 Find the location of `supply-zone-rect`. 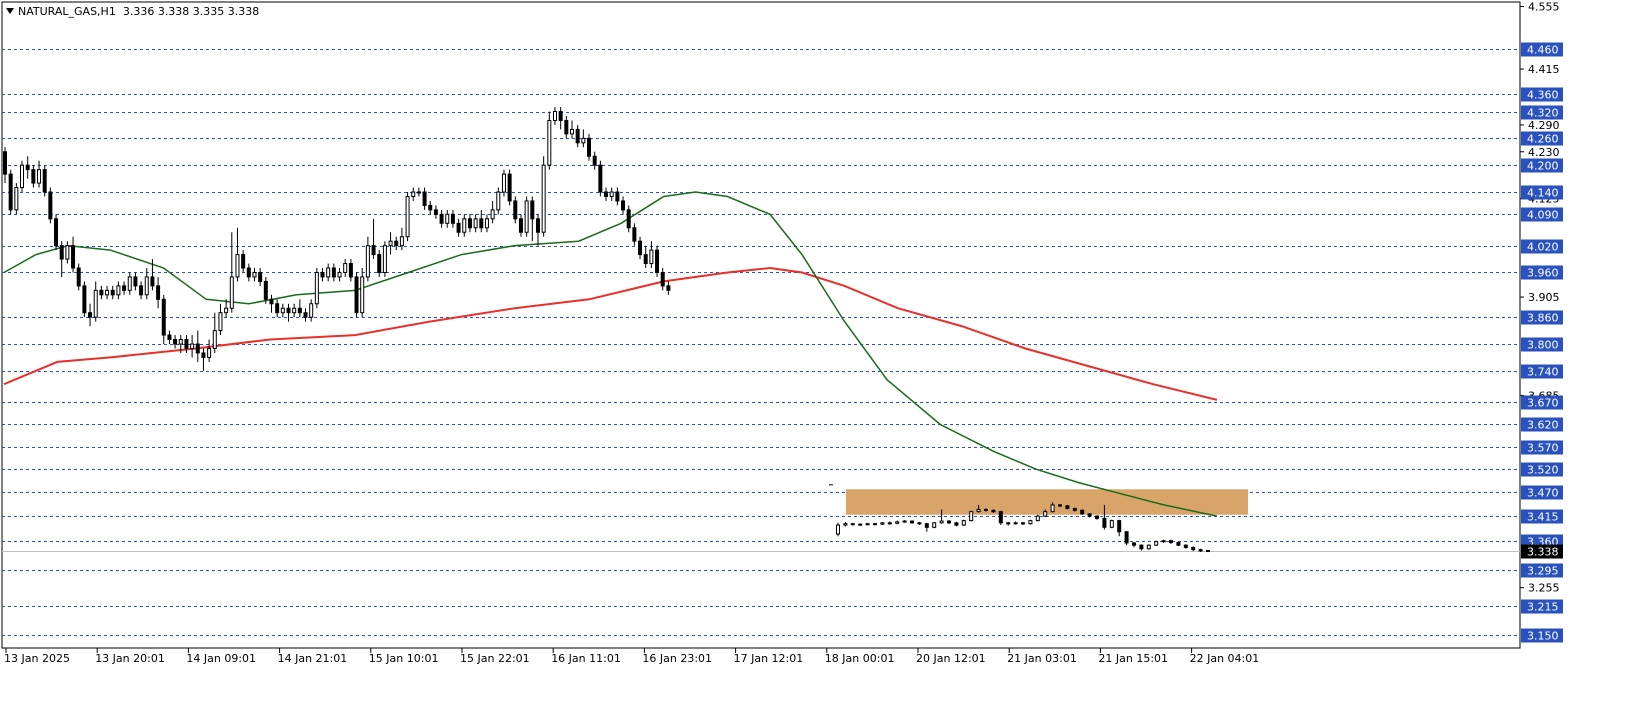

supply-zone-rect is located at coordinates (1047, 502).